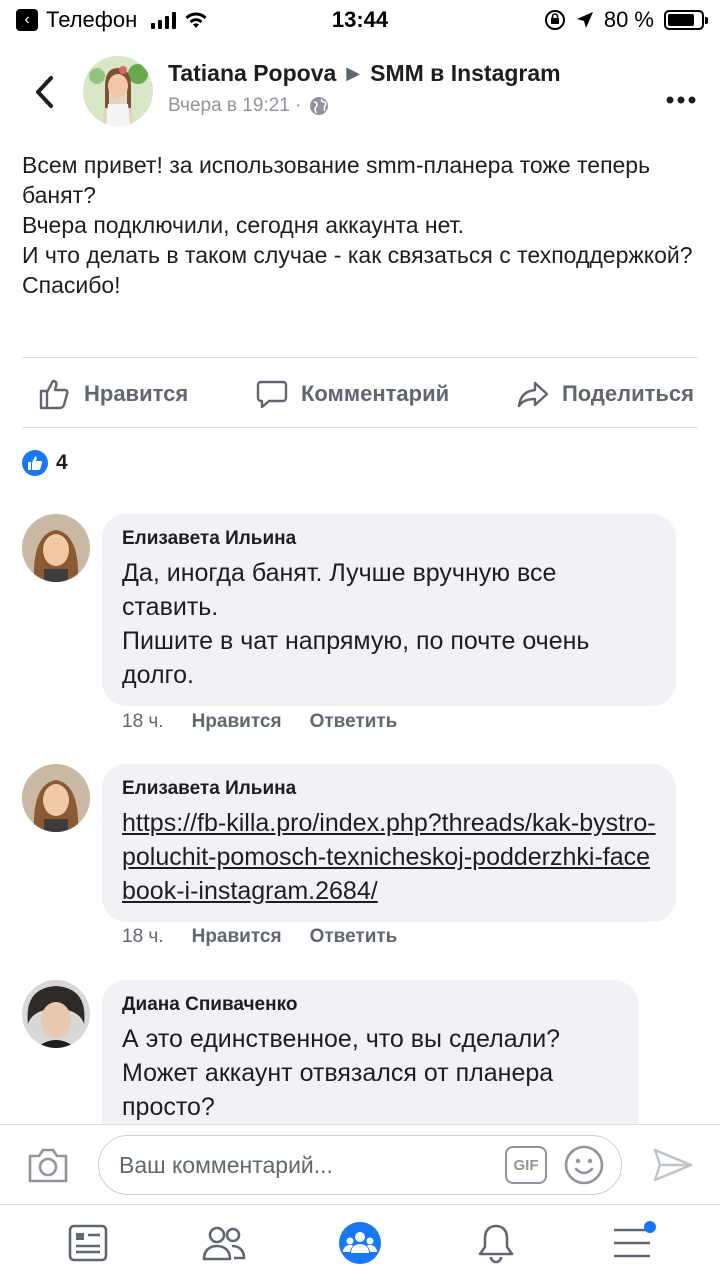 This screenshot has height=1280, width=720. What do you see at coordinates (353, 73) in the screenshot?
I see `triangle-right-icon: ▶` at bounding box center [353, 73].